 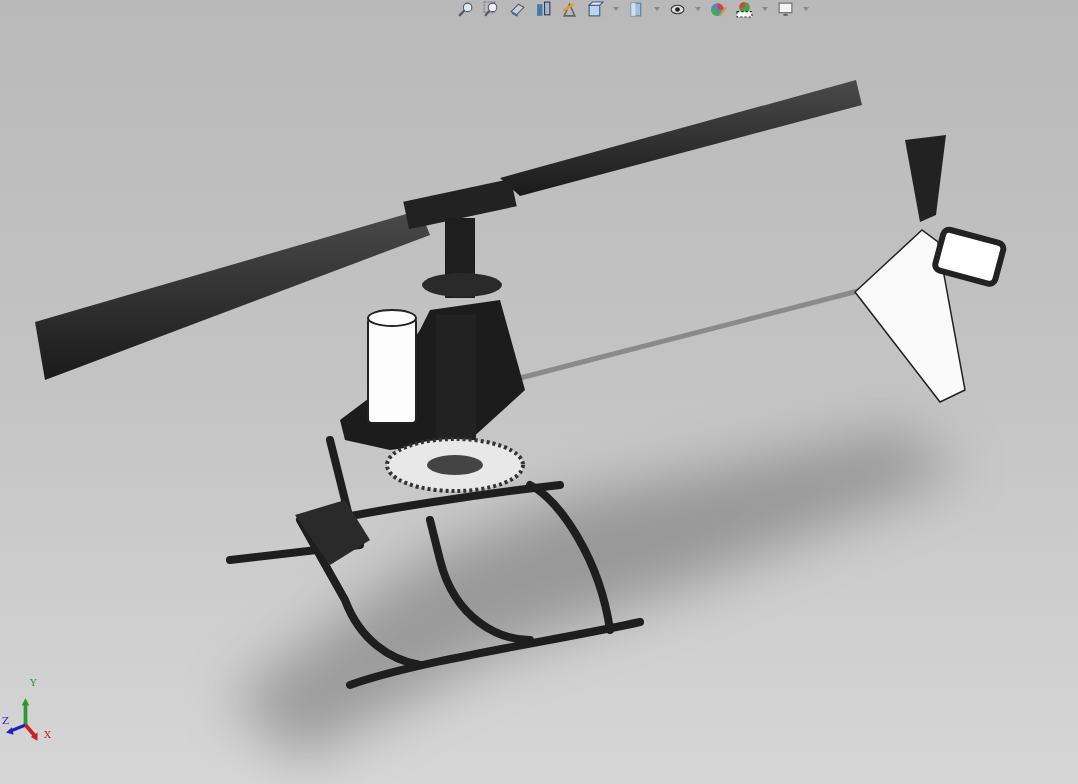 What do you see at coordinates (48, 735) in the screenshot?
I see `axis-label: X` at bounding box center [48, 735].